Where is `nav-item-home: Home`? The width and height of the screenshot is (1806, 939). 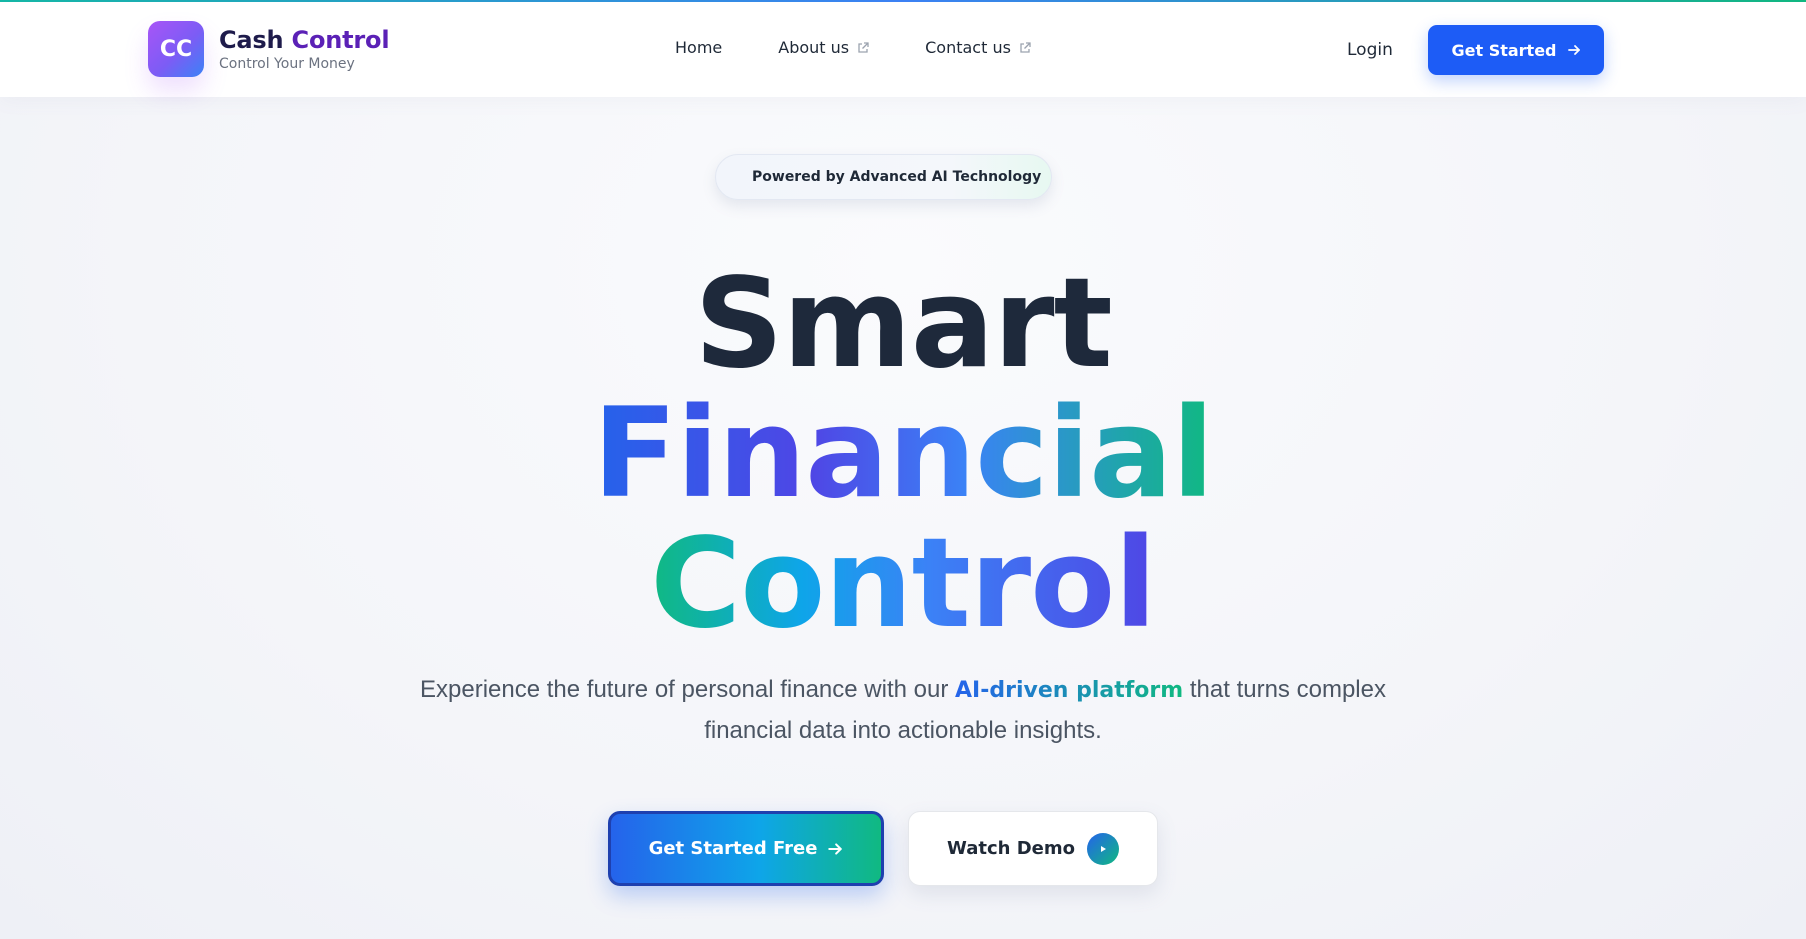
nav-item-home: Home is located at coordinates (698, 47).